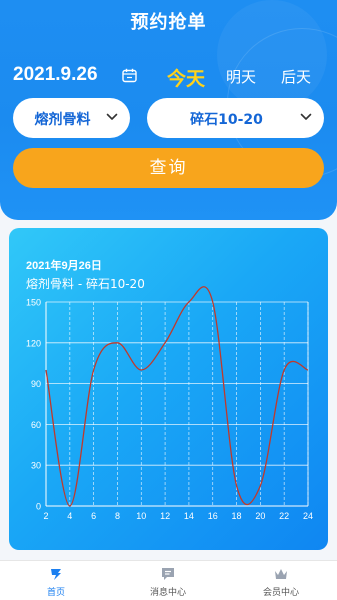 The image size is (337, 600). What do you see at coordinates (281, 574) in the screenshot?
I see `crown-icon` at bounding box center [281, 574].